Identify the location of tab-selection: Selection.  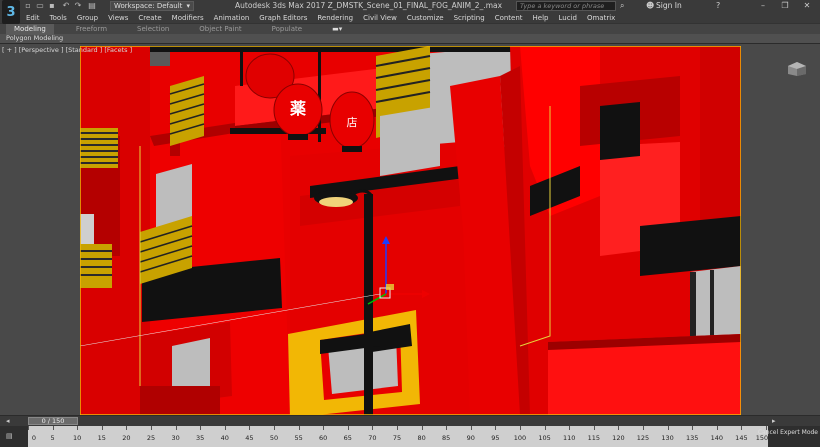
(153, 29).